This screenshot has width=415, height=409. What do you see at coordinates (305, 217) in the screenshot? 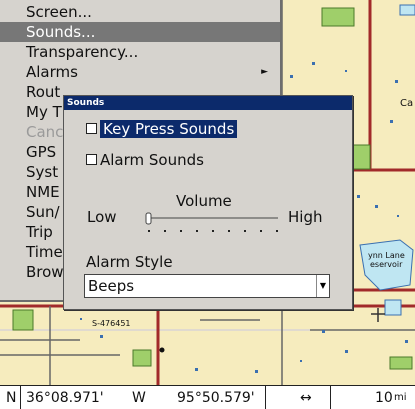
I see `volume-high-label: High` at bounding box center [305, 217].